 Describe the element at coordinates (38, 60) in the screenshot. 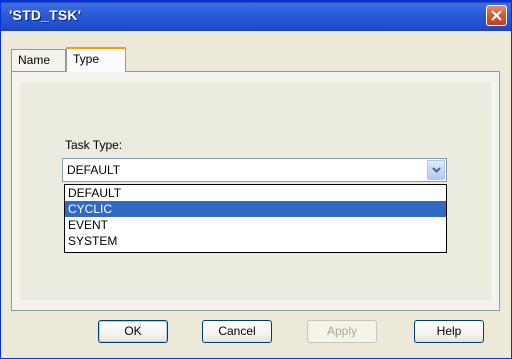

I see `tab-name: Name` at that location.